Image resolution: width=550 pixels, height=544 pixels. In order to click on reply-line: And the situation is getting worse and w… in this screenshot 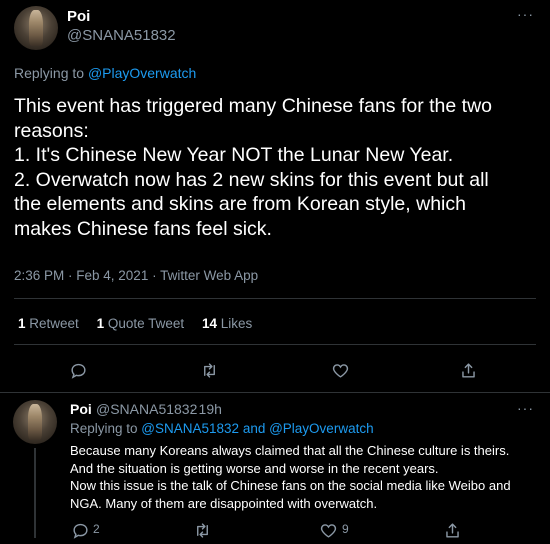, I will do `click(254, 468)`.